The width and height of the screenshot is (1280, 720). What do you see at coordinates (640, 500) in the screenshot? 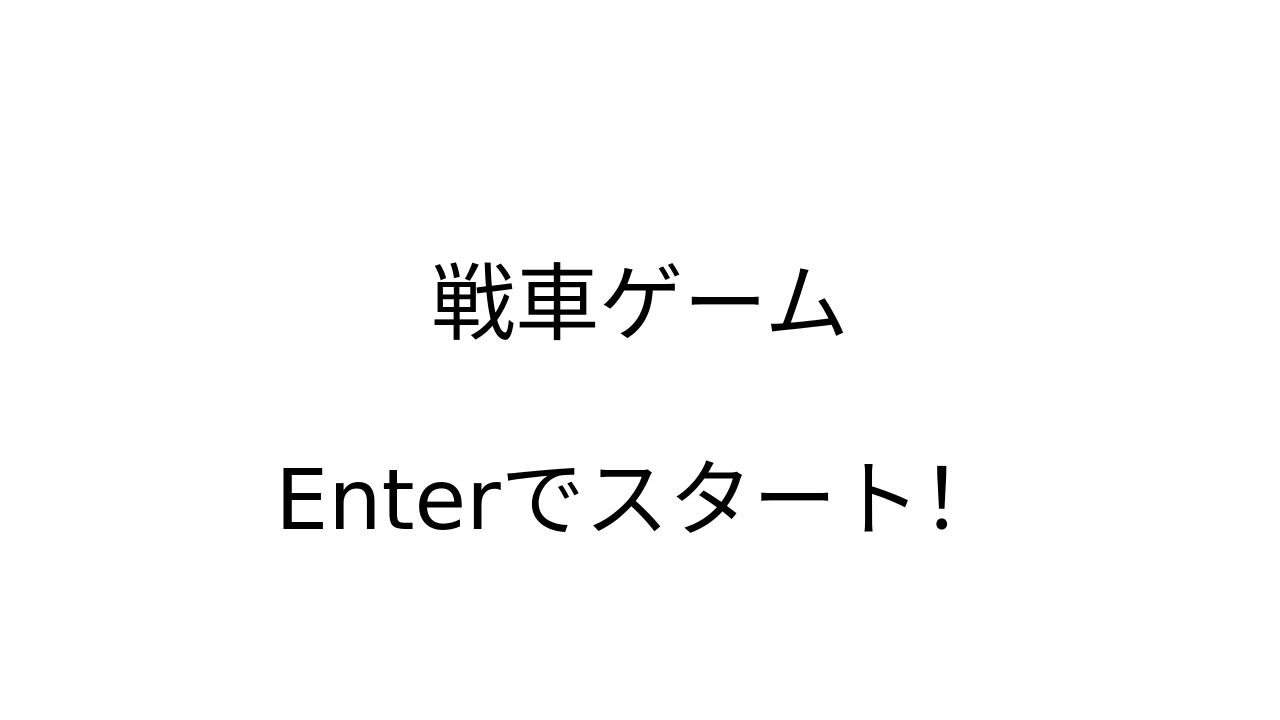
I see `start-prompt: Enterでスタート！` at bounding box center [640, 500].